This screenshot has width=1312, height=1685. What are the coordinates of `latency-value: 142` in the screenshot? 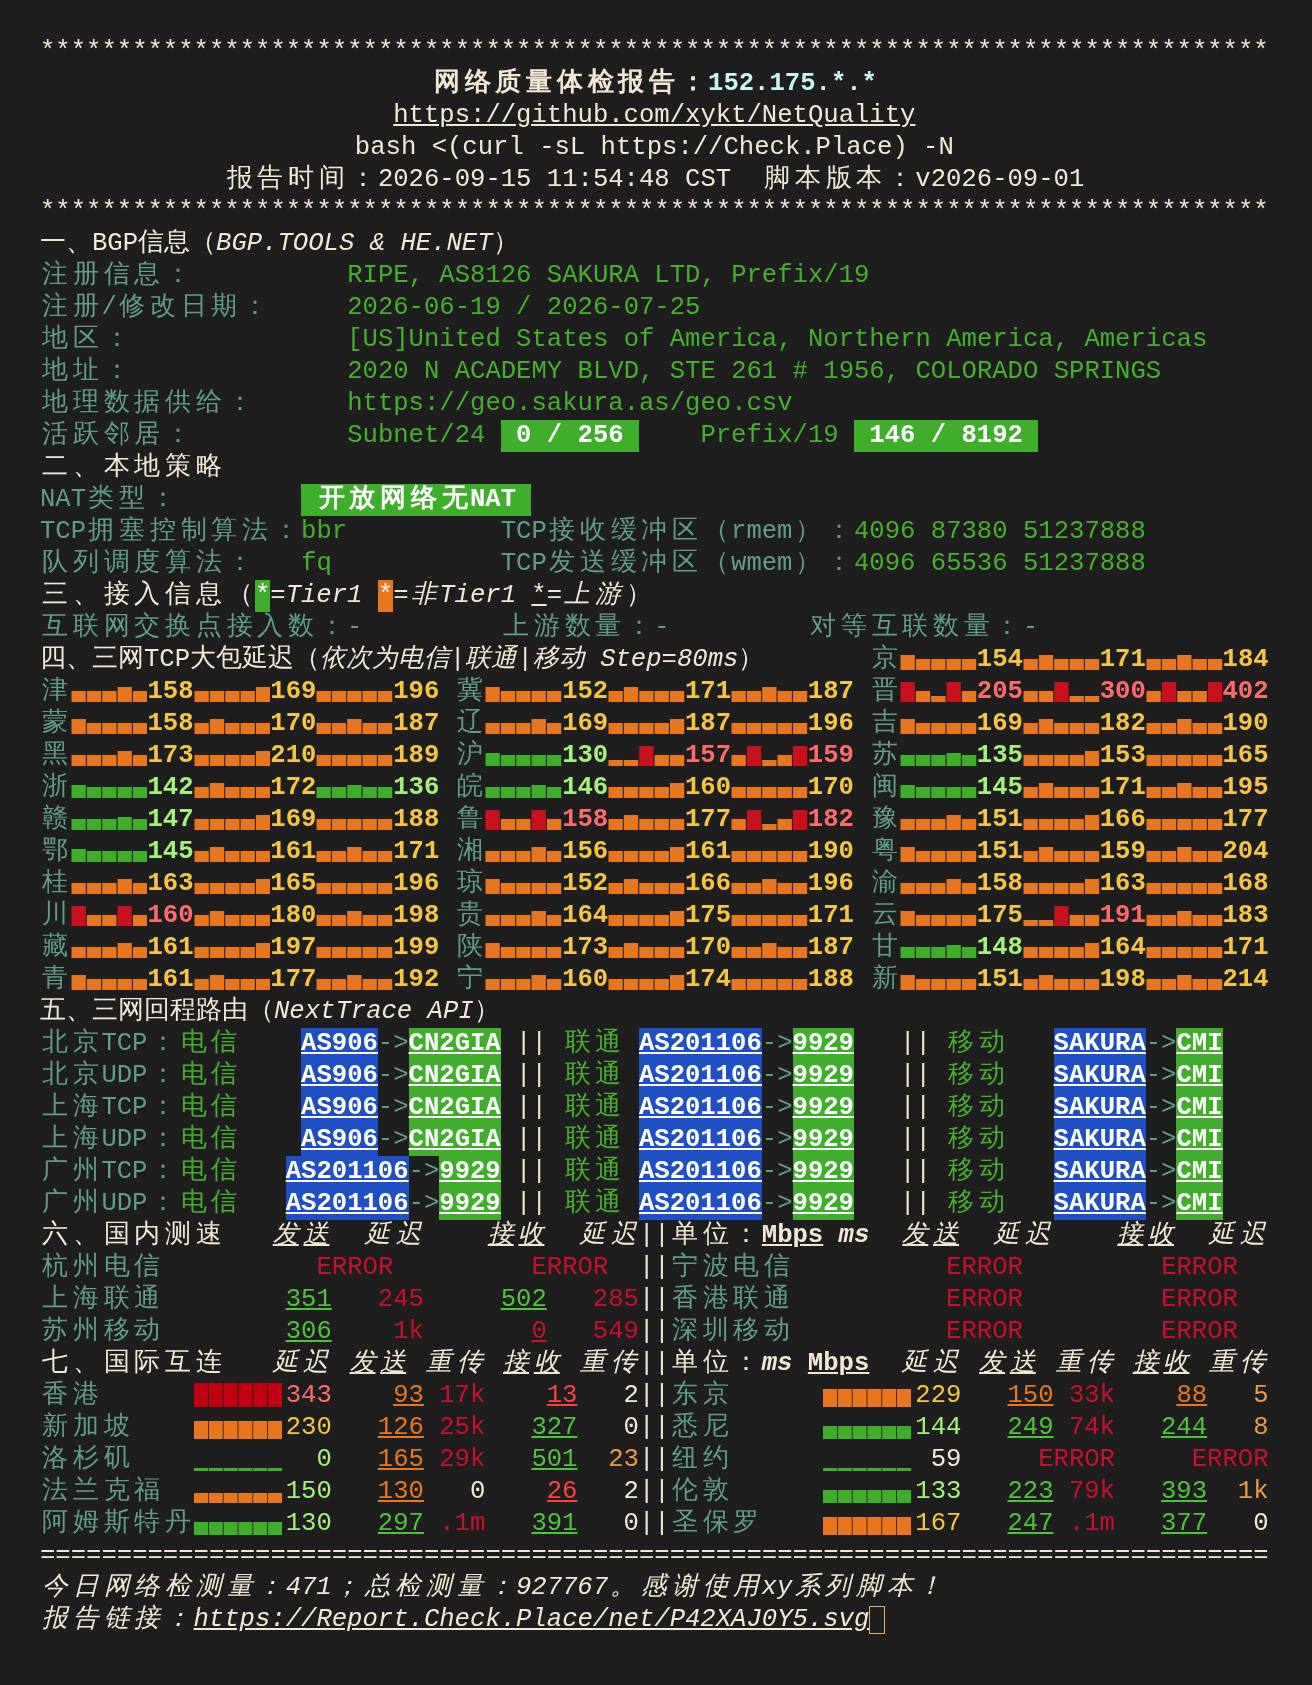 It's located at (170, 788).